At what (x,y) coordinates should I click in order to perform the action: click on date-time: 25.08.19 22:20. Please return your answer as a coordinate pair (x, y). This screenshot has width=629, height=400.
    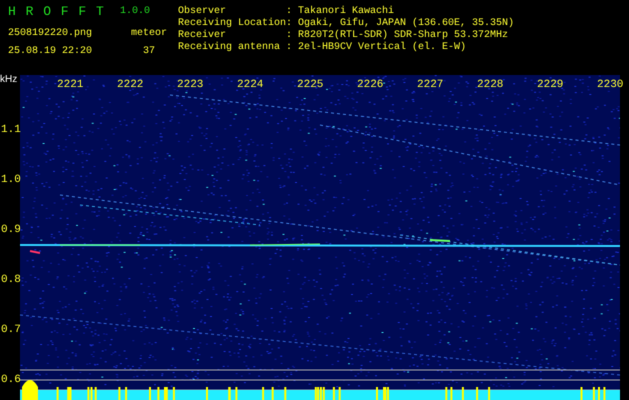
    Looking at the image, I should click on (51, 52).